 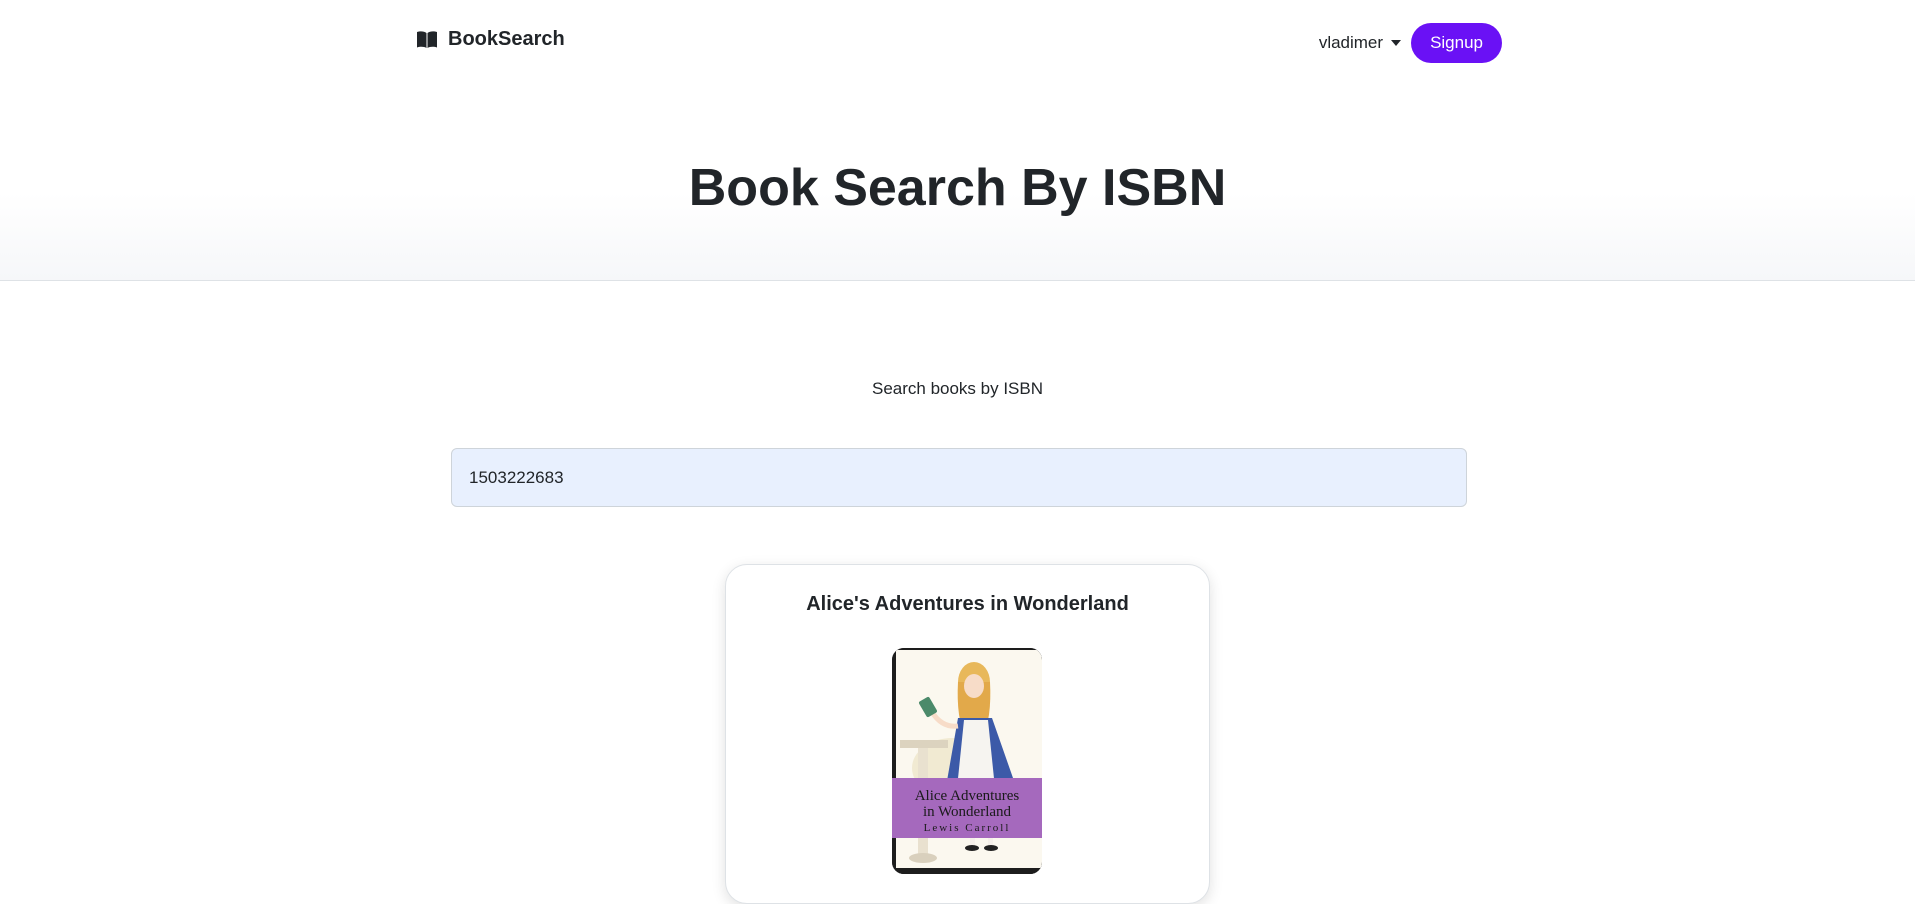 I want to click on brand-link: BookSearch, so click(x=490, y=39).